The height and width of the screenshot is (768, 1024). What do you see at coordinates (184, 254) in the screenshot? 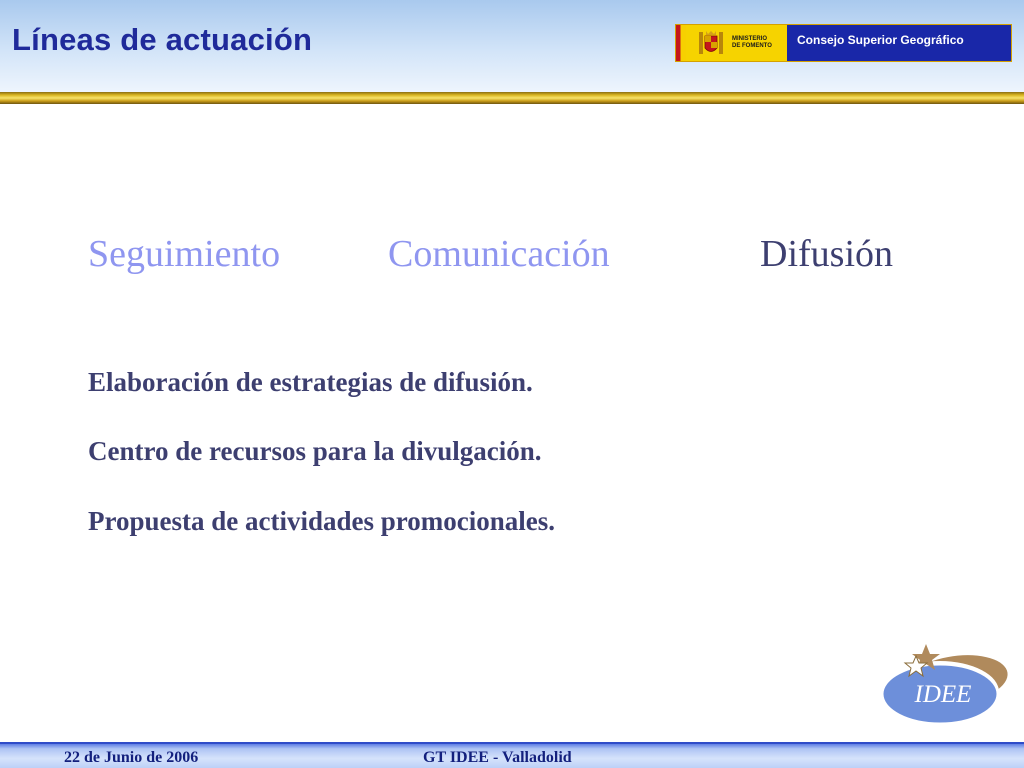
I see `category-seguimiento: Seguimiento` at bounding box center [184, 254].